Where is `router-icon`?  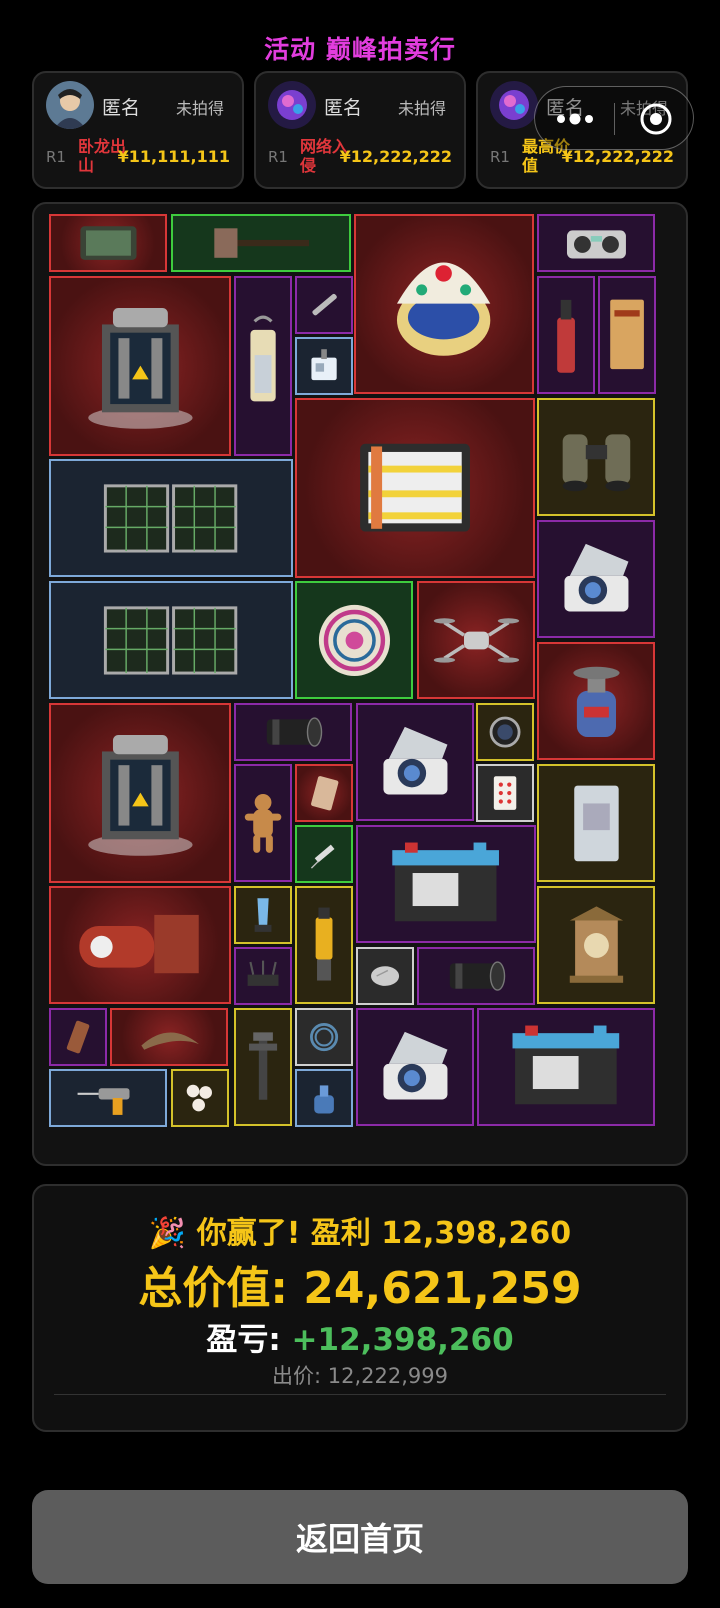 router-icon is located at coordinates (263, 976).